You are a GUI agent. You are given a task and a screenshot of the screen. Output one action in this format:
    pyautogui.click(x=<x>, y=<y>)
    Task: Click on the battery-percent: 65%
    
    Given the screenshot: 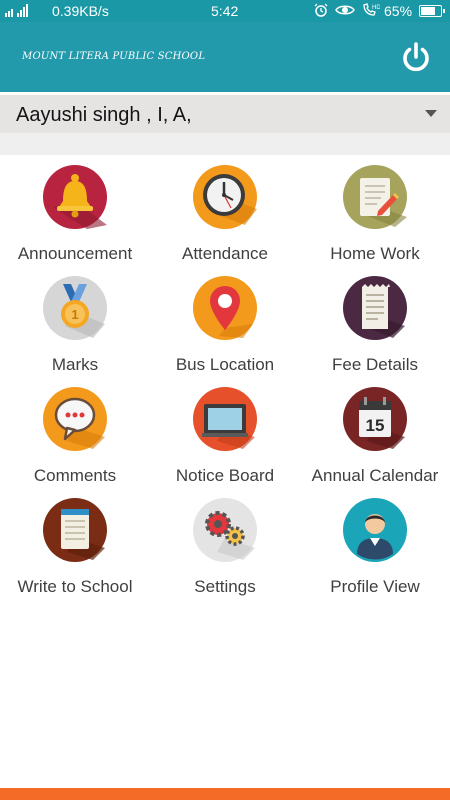 What is the action you would take?
    pyautogui.click(x=398, y=11)
    